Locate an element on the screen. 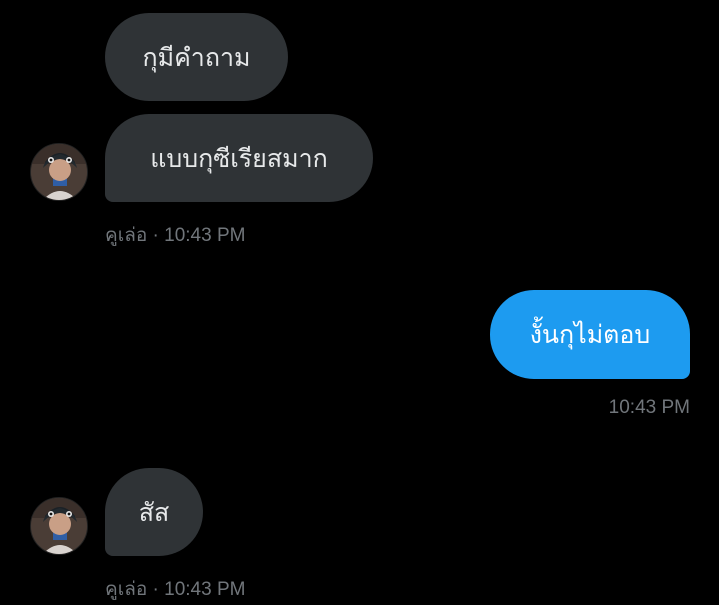  message-meta: 10:43 PM is located at coordinates (649, 407).